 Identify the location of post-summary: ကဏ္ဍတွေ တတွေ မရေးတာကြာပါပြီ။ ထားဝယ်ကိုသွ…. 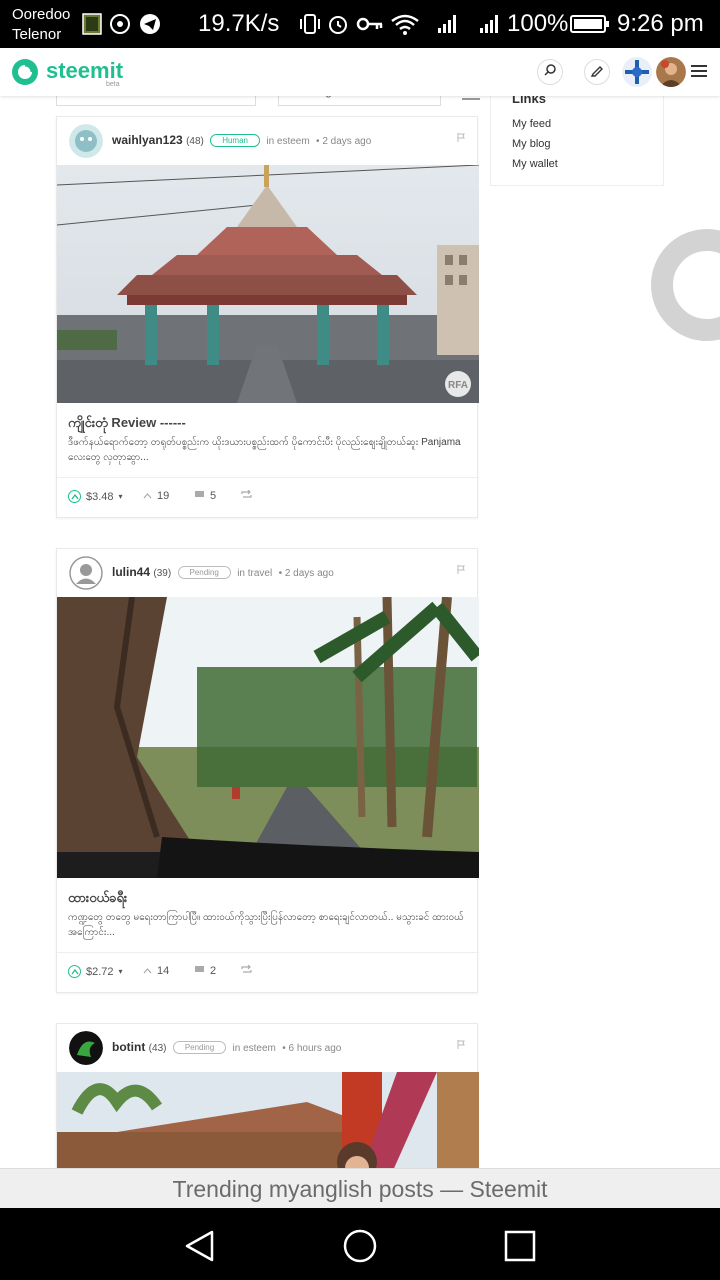
(268, 925).